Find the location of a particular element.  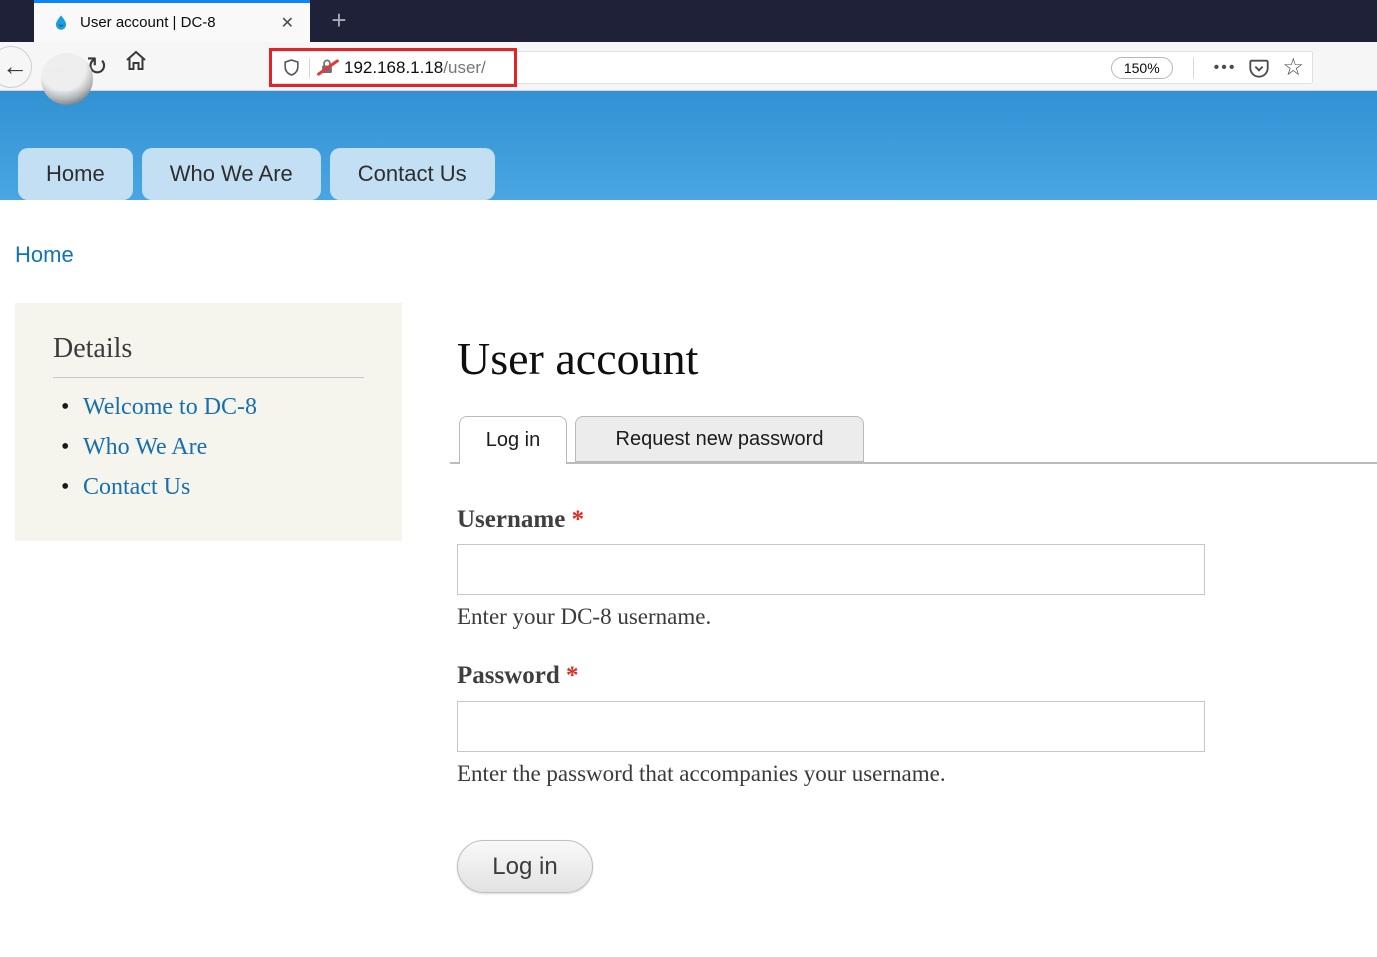

nav-tab-contact-us: Contact Us is located at coordinates (412, 174).